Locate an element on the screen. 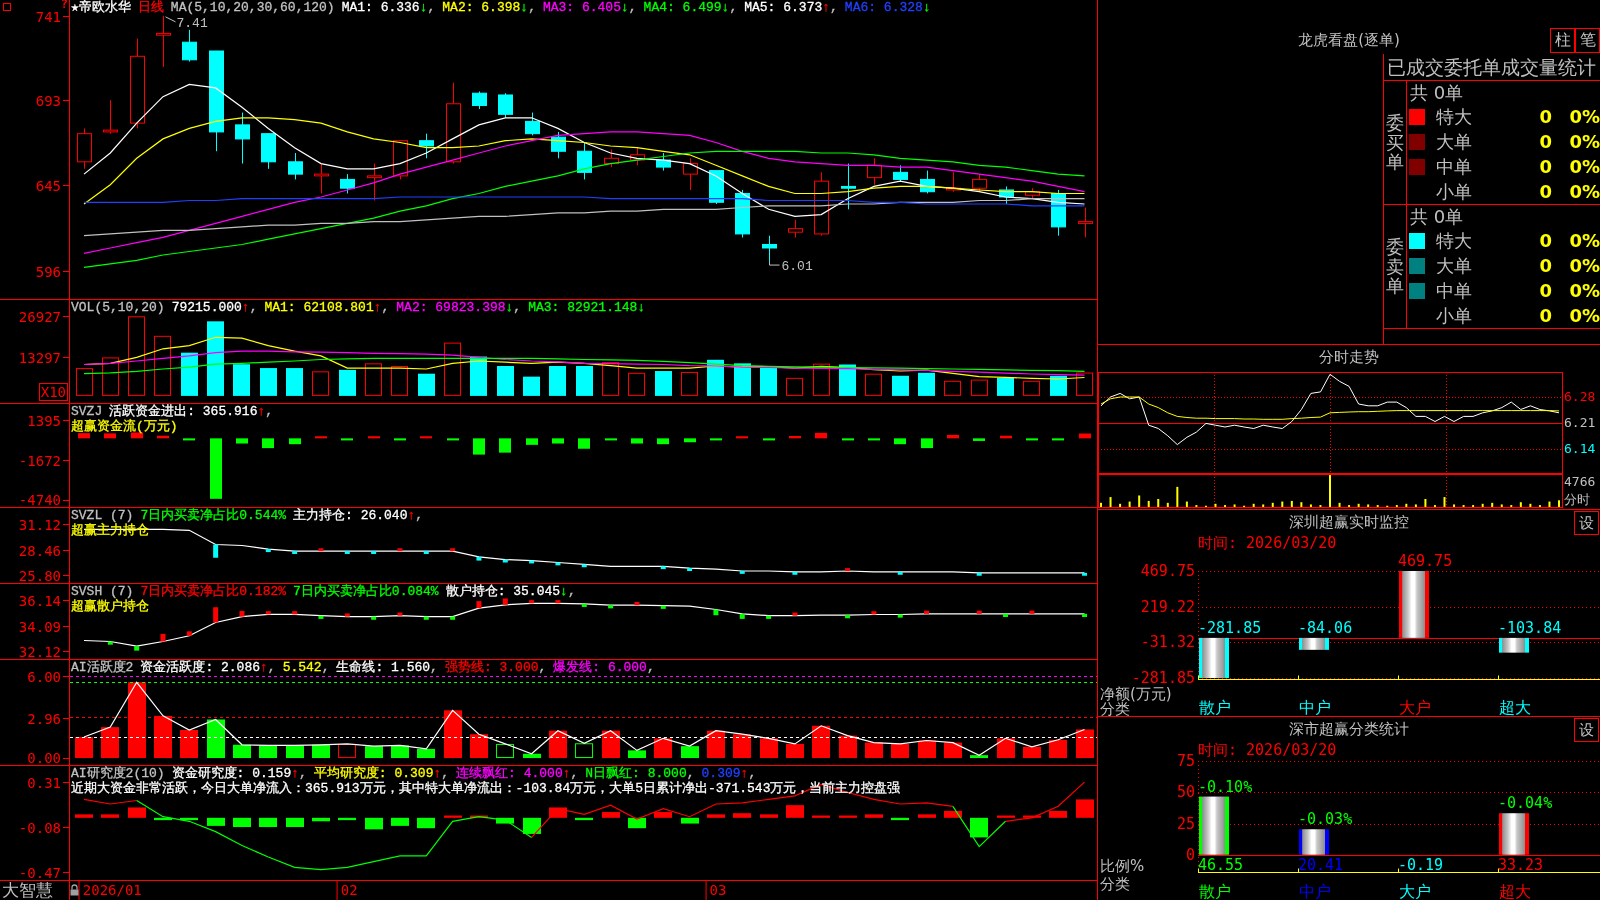  date-label: 02 is located at coordinates (347, 890).